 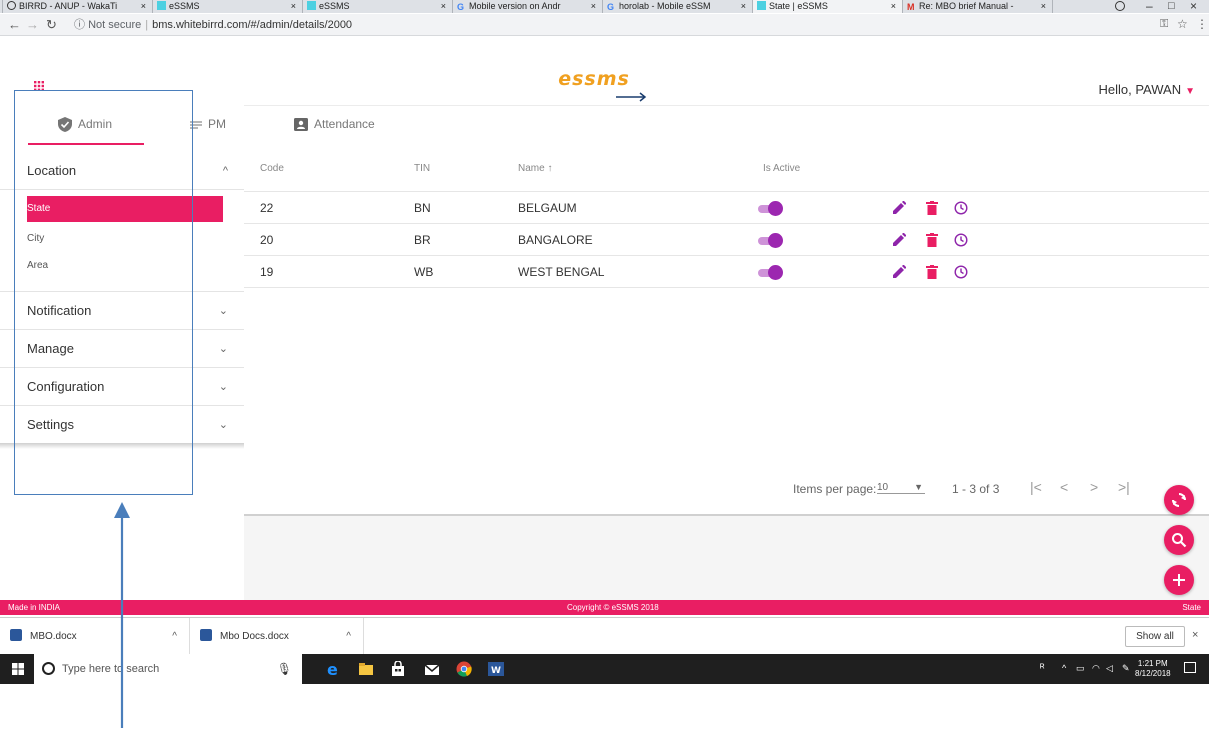 I want to click on key-icon: ⚿, so click(x=1164, y=24).